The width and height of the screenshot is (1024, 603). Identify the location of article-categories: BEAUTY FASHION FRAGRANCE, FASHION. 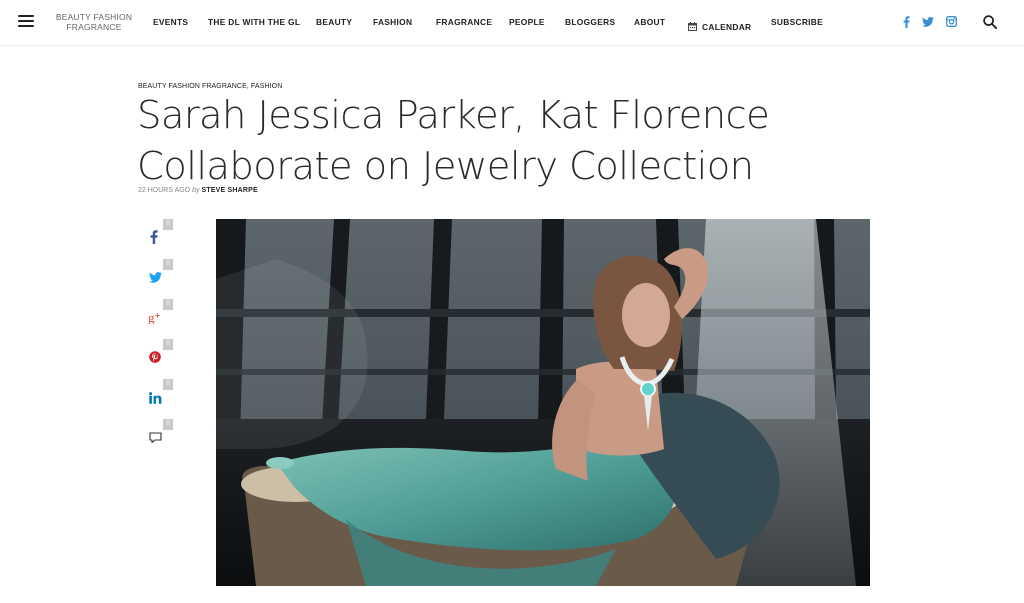
(210, 86).